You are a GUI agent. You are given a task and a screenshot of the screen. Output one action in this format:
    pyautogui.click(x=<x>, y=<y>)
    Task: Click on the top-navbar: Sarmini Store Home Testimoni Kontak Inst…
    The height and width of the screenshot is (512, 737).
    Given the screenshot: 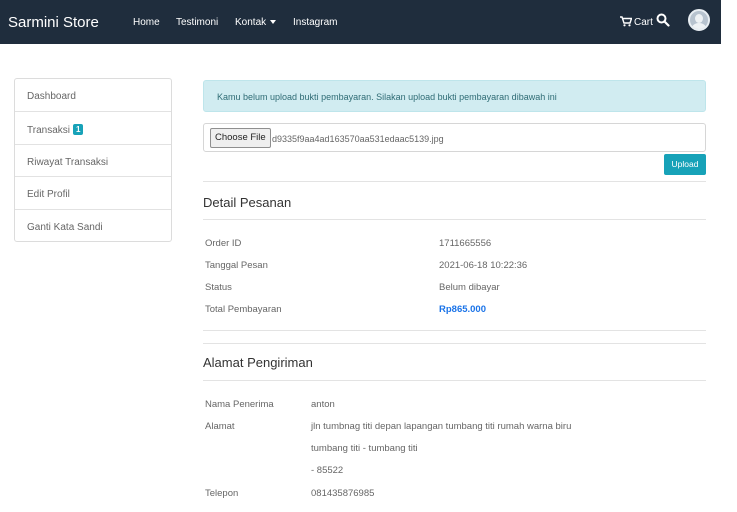 What is the action you would take?
    pyautogui.click(x=360, y=22)
    